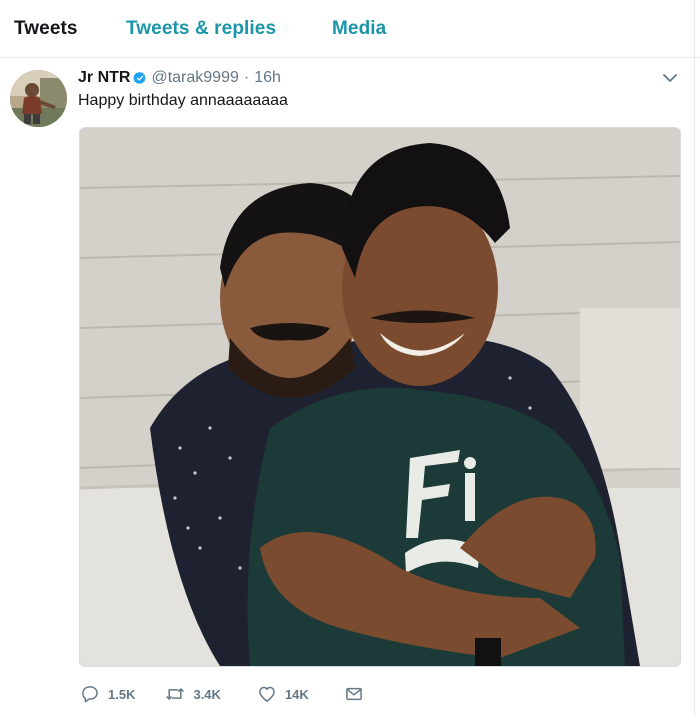 The image size is (700, 717). Describe the element at coordinates (359, 29) in the screenshot. I see `tab-media: Media` at that location.